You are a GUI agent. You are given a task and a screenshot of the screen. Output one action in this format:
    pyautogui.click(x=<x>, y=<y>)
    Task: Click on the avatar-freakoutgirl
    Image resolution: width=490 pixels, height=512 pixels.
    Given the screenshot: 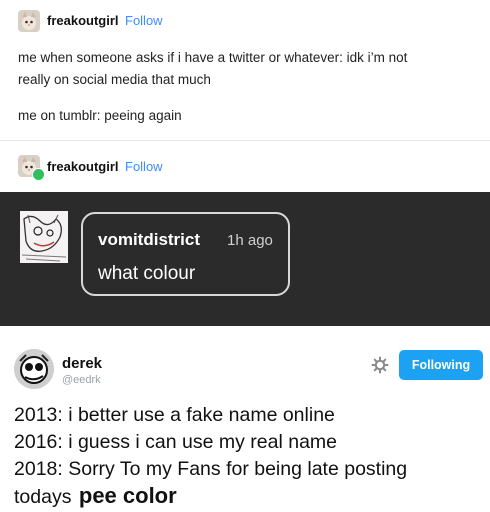 What is the action you would take?
    pyautogui.click(x=29, y=21)
    